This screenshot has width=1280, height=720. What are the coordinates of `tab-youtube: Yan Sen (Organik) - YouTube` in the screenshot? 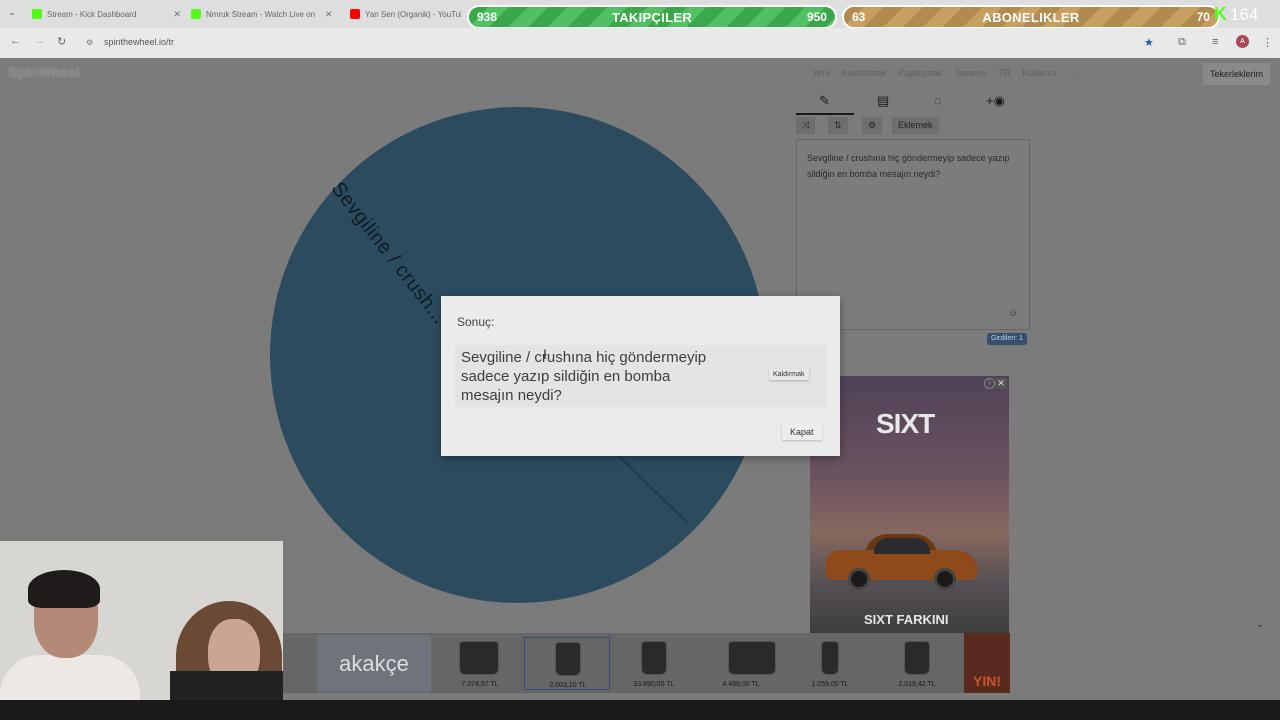 It's located at (405, 14).